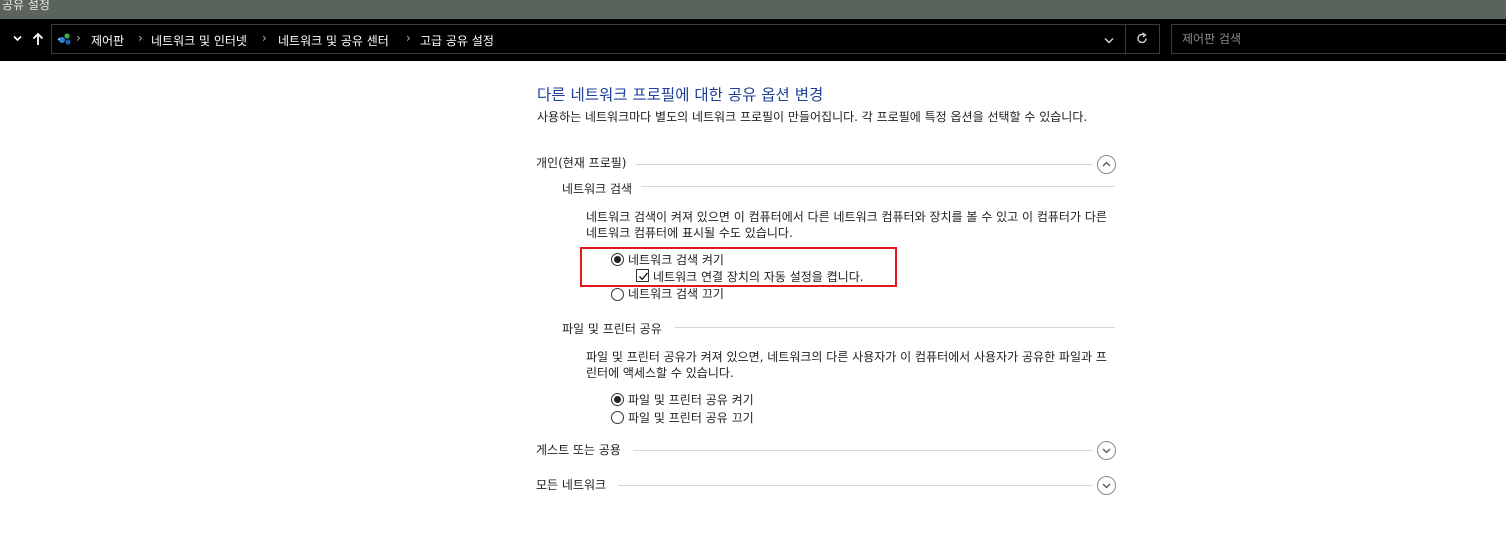 This screenshot has width=1506, height=559. I want to click on profile-private-divider, so click(864, 164).